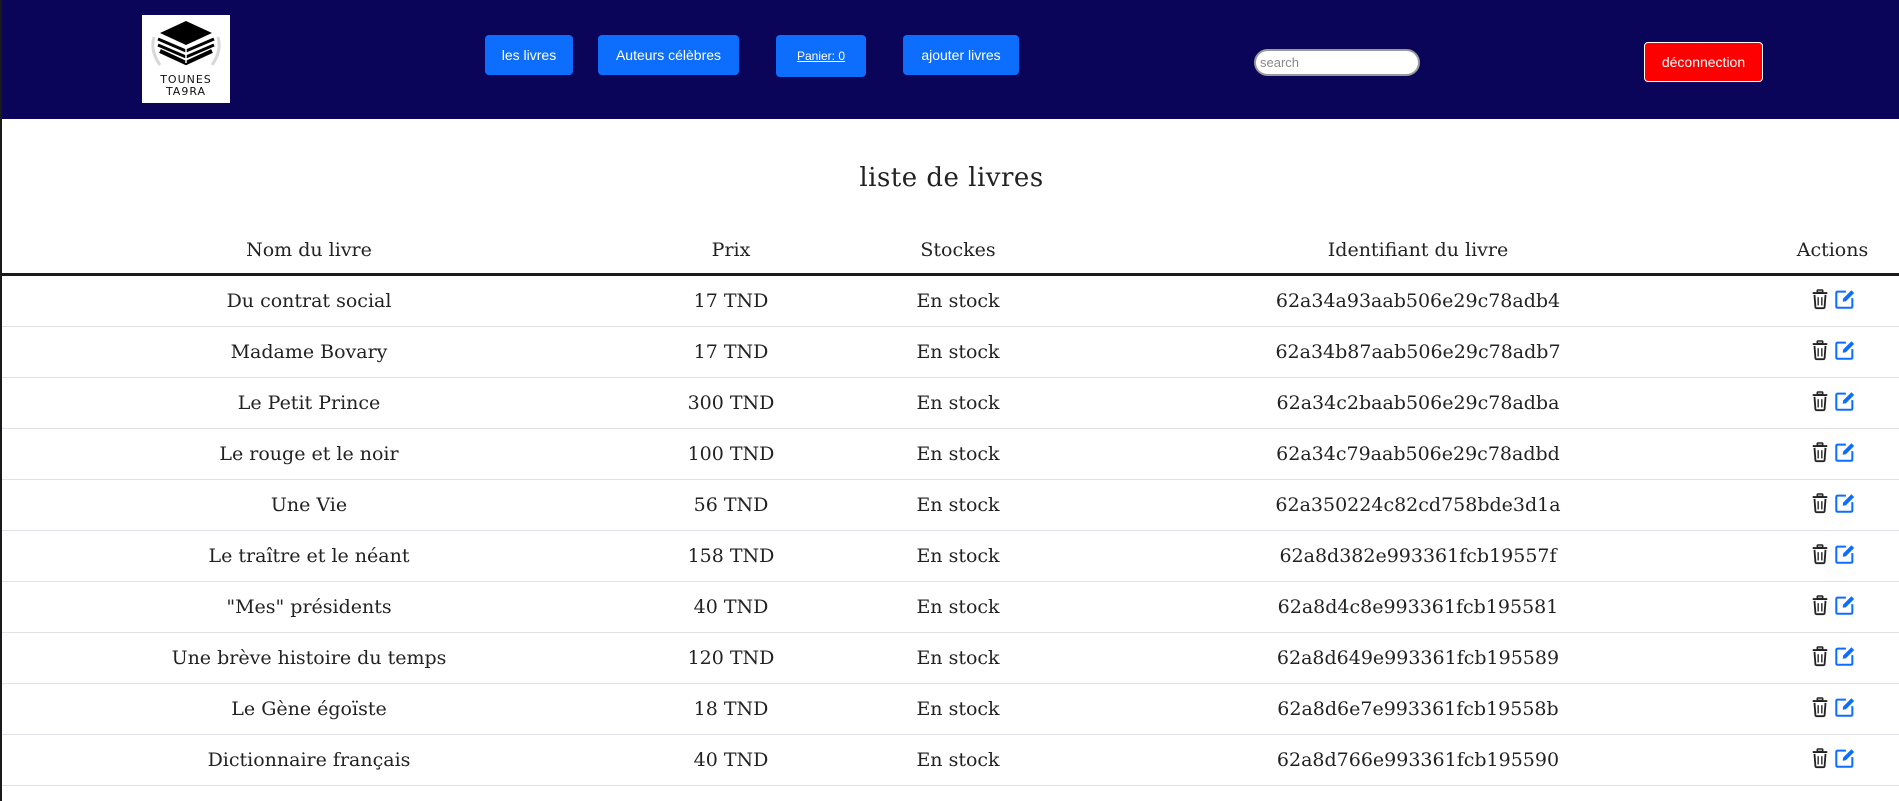 This screenshot has height=801, width=1899. I want to click on logo-text-line-2: TA9RA, so click(186, 91).